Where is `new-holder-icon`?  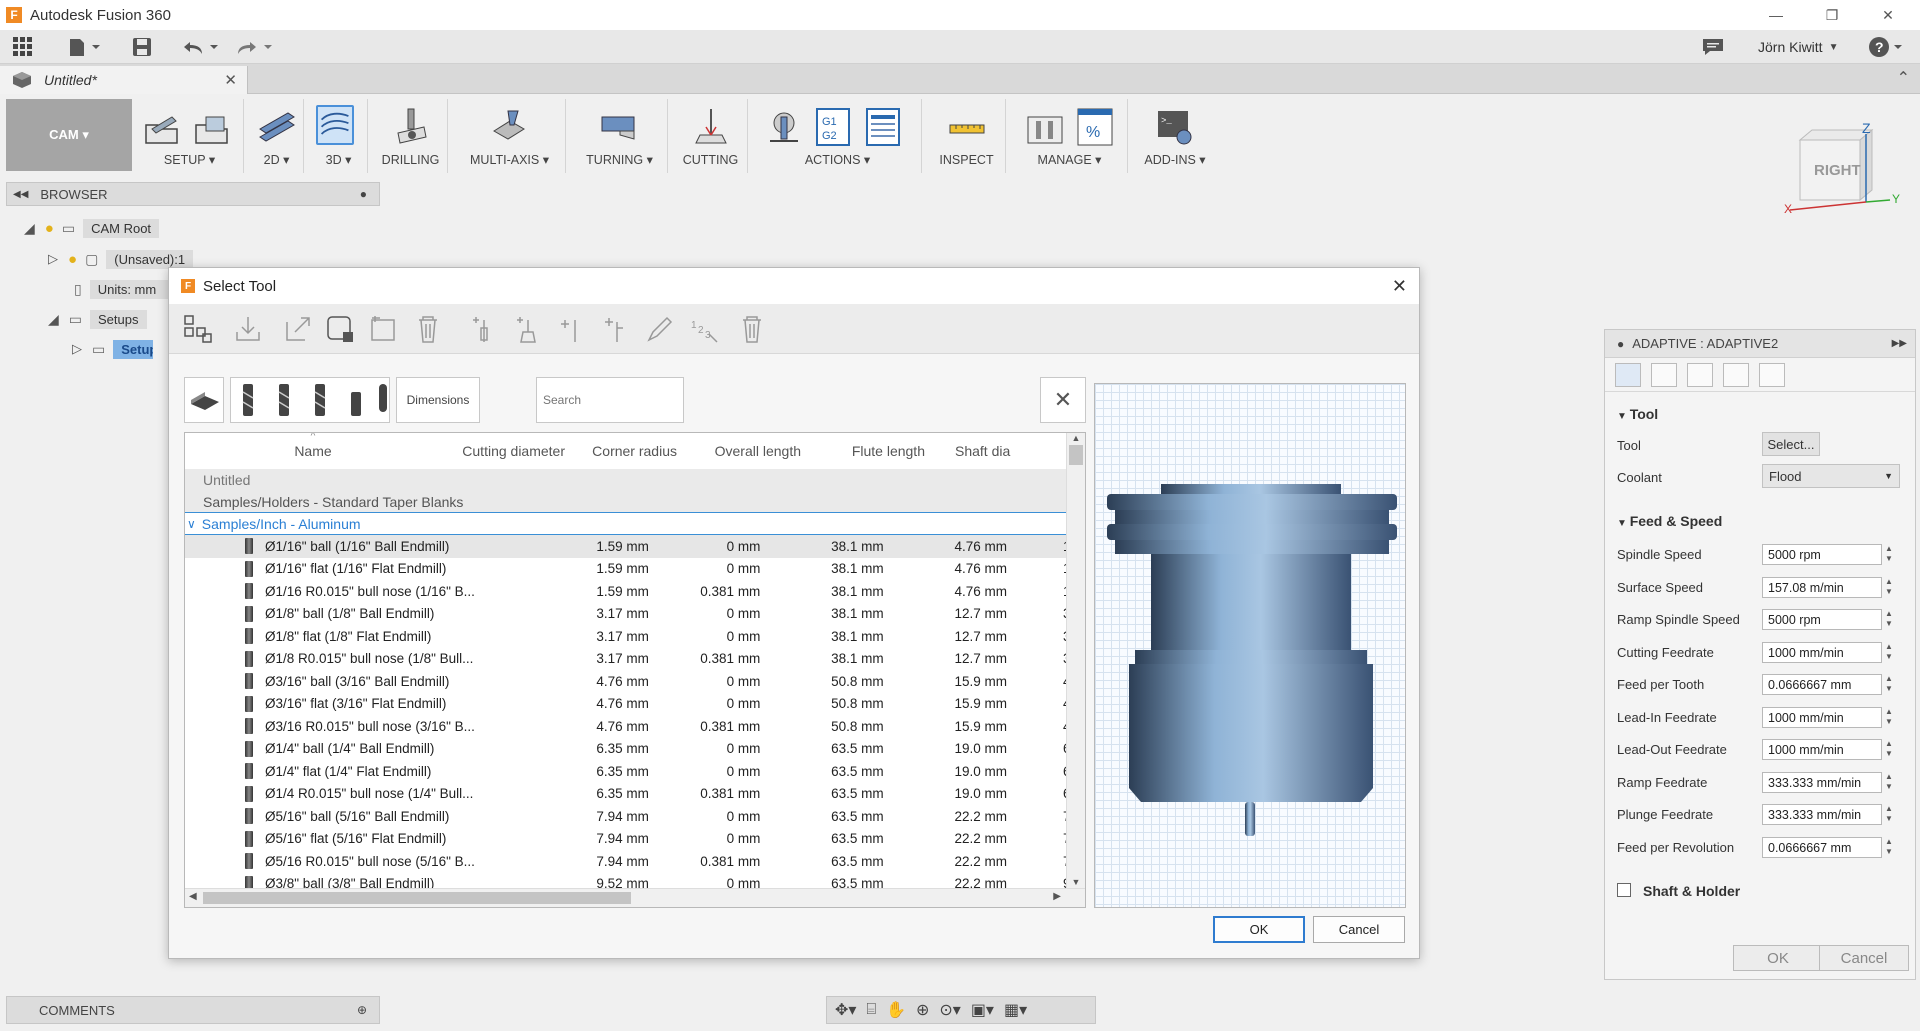 new-holder-icon is located at coordinates (528, 329).